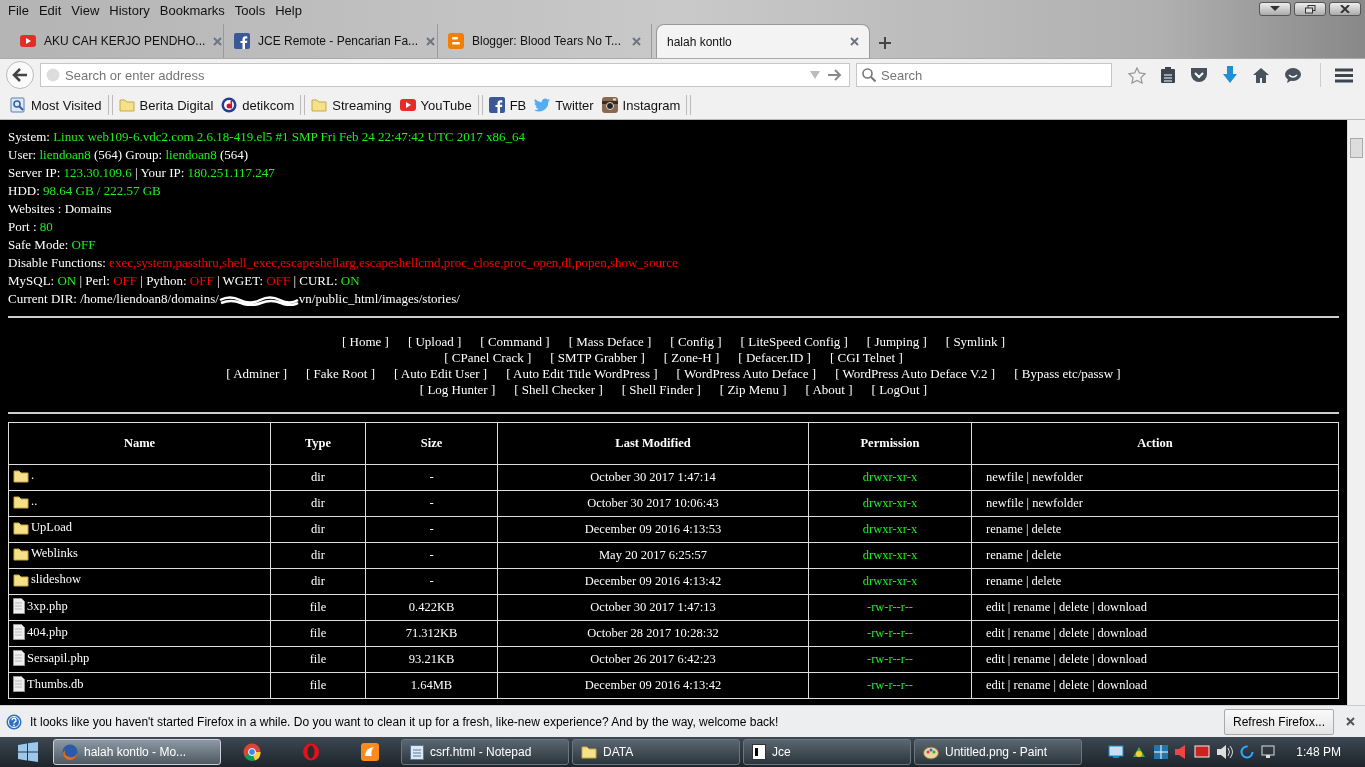  What do you see at coordinates (351, 105) in the screenshot?
I see `bookmark: Streaming` at bounding box center [351, 105].